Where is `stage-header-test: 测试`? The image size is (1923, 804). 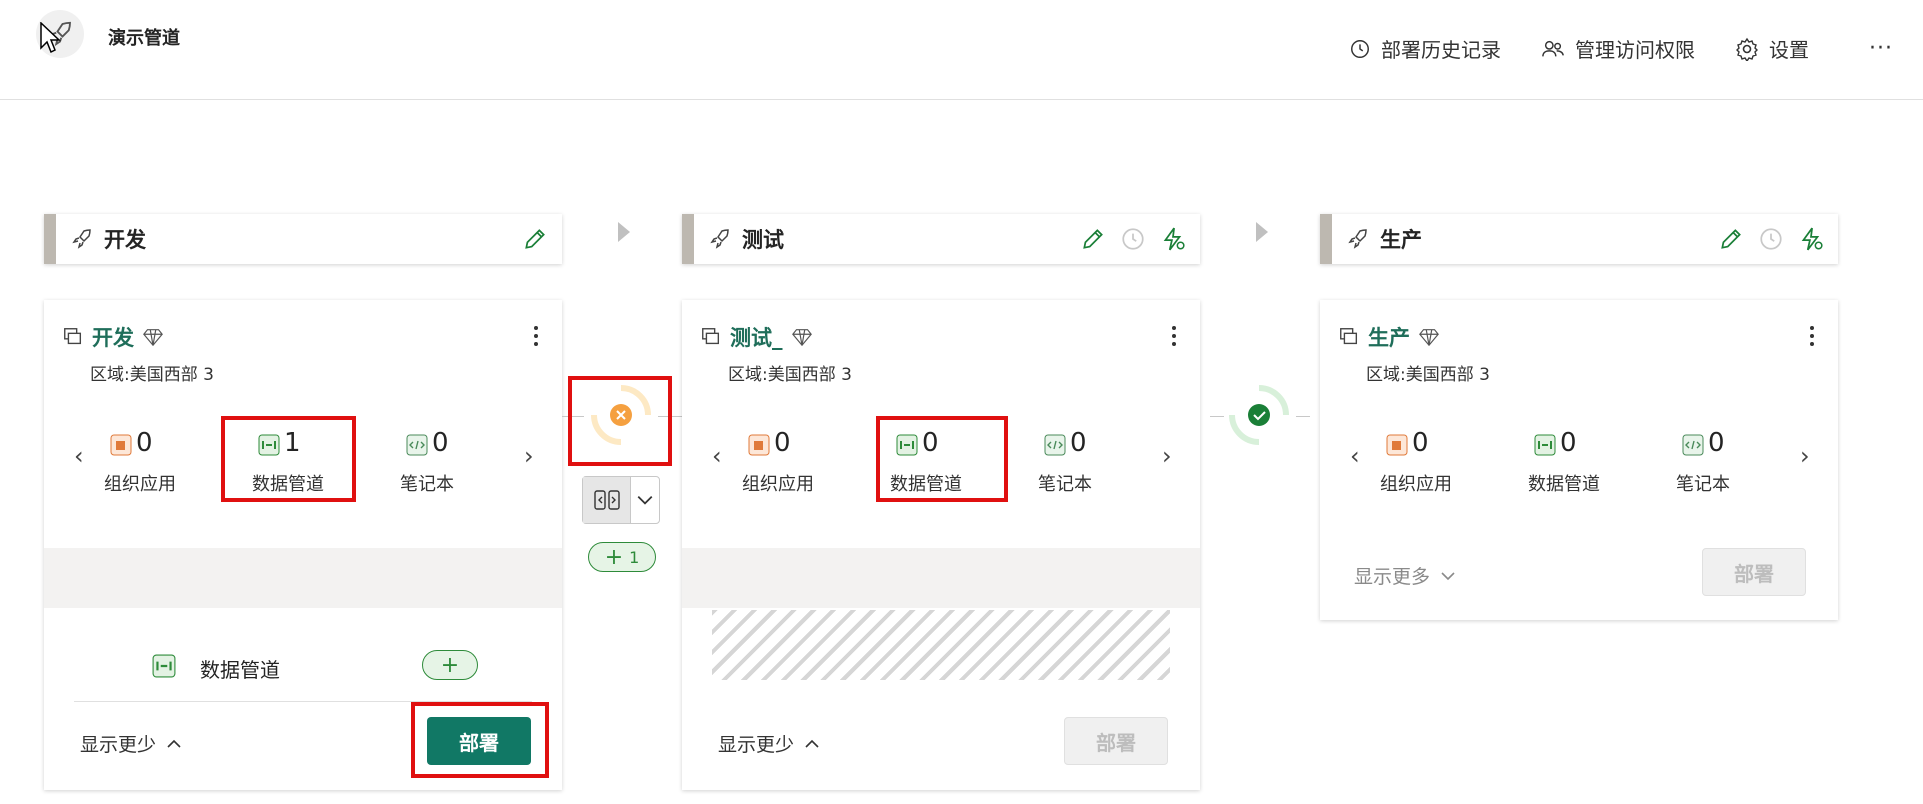 stage-header-test: 测试 is located at coordinates (941, 239).